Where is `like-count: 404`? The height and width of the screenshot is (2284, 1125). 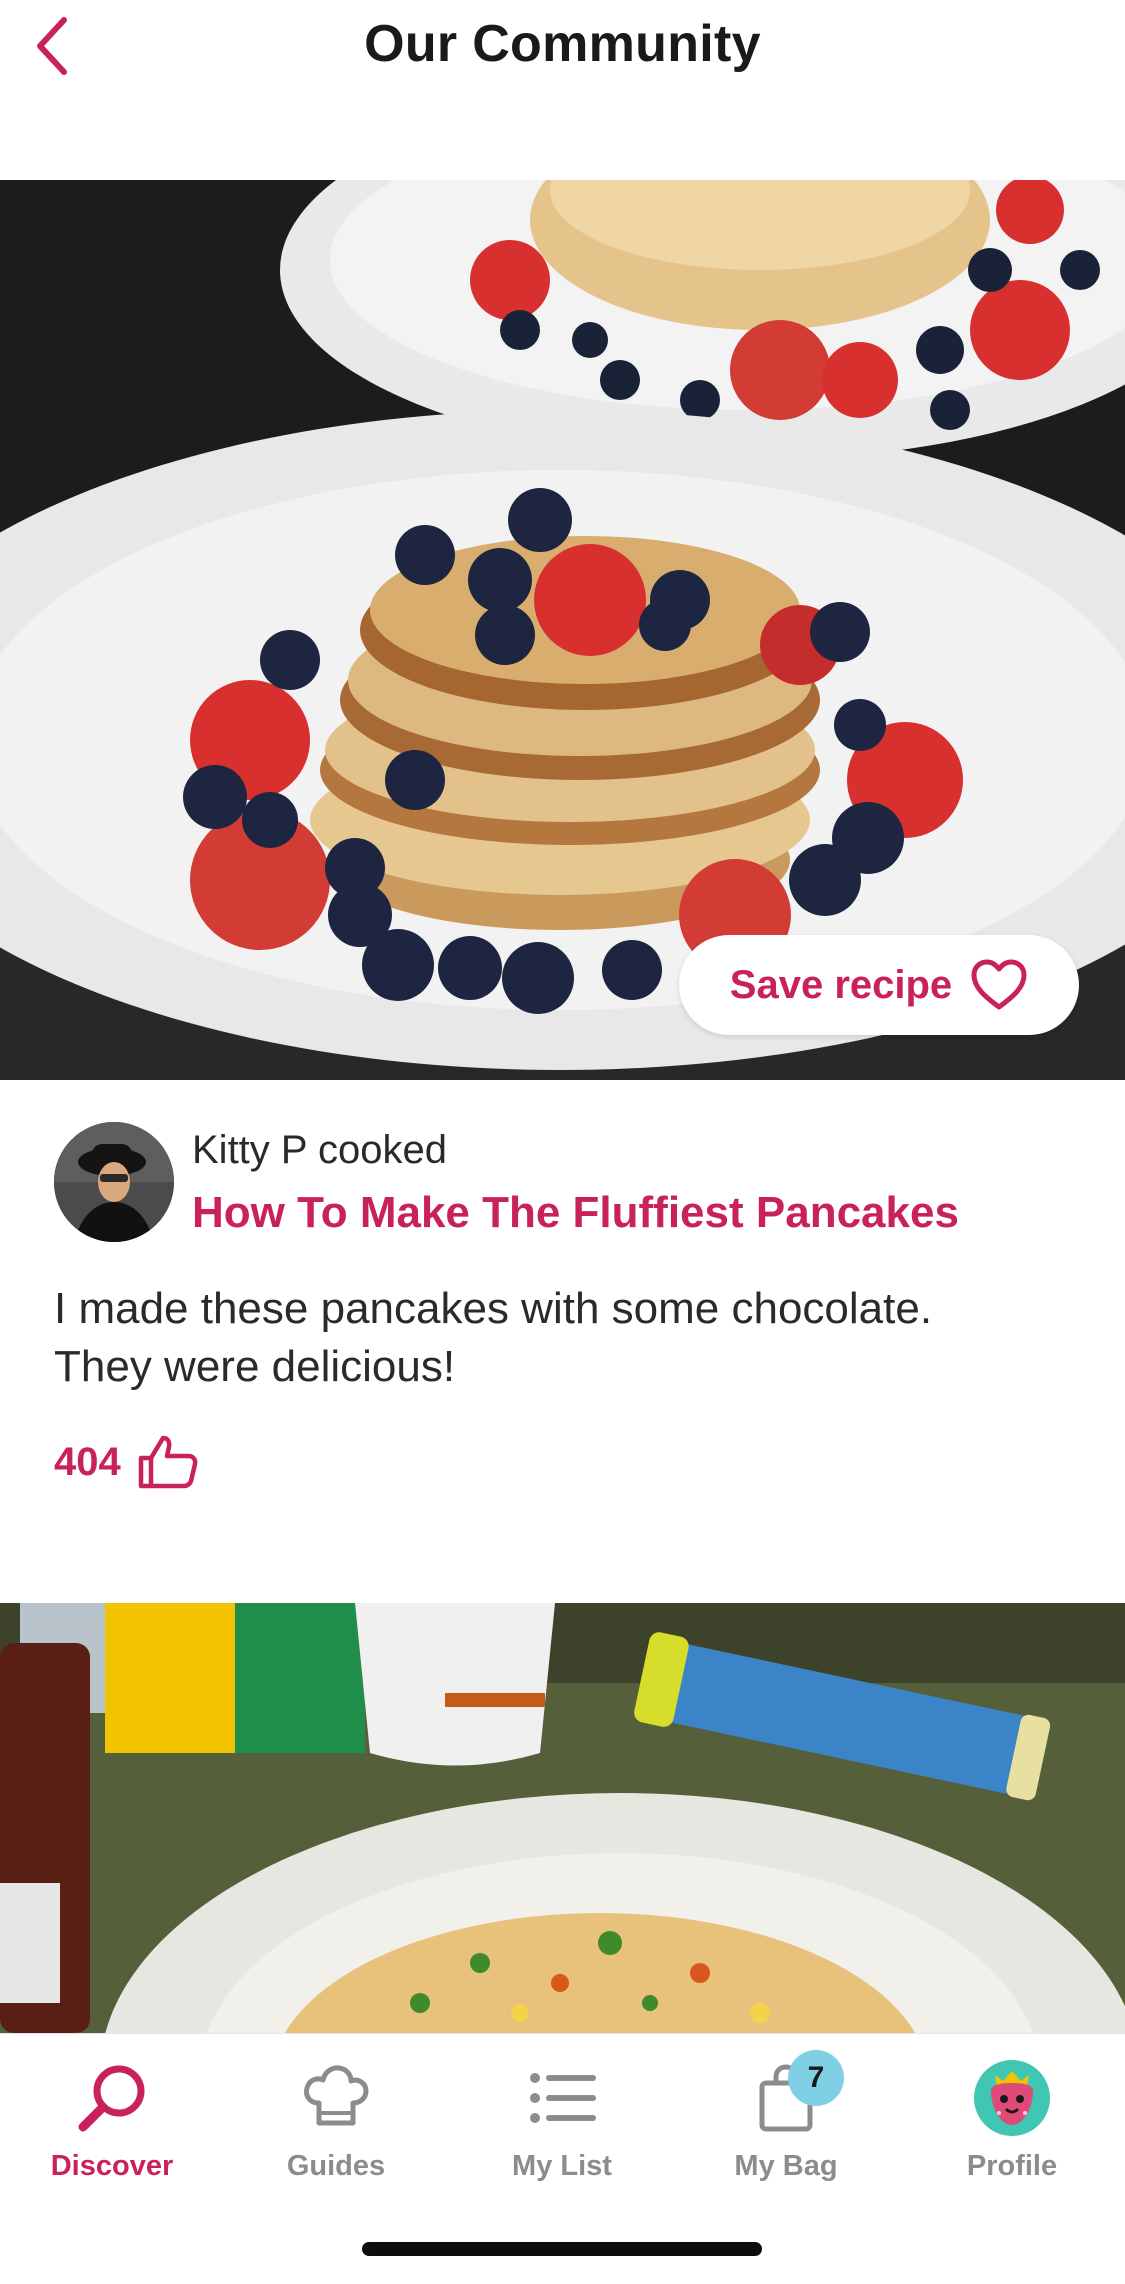 like-count: 404 is located at coordinates (87, 1461).